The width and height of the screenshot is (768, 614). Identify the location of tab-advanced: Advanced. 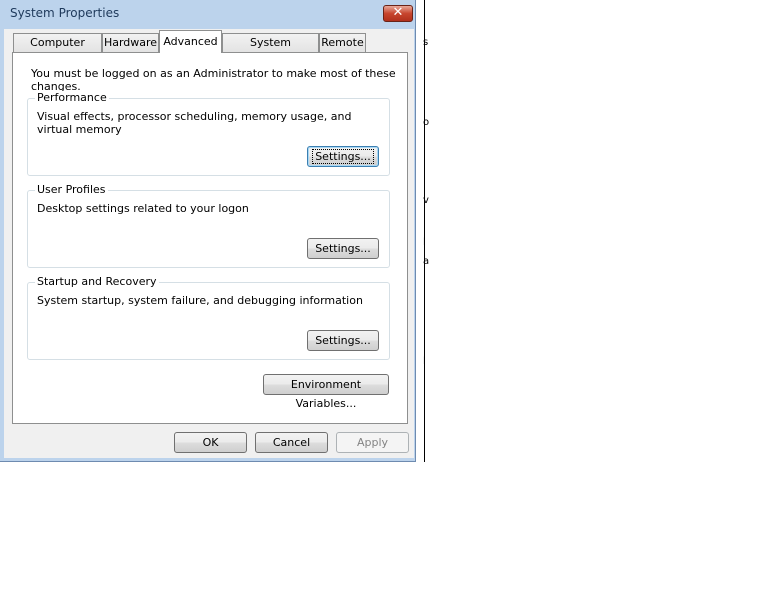
(190, 41).